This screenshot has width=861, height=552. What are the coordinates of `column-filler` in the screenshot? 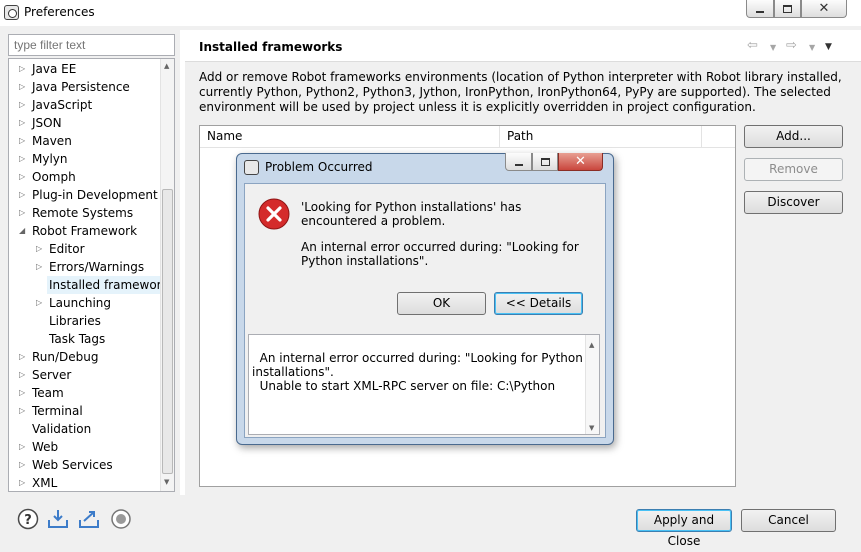 It's located at (718, 137).